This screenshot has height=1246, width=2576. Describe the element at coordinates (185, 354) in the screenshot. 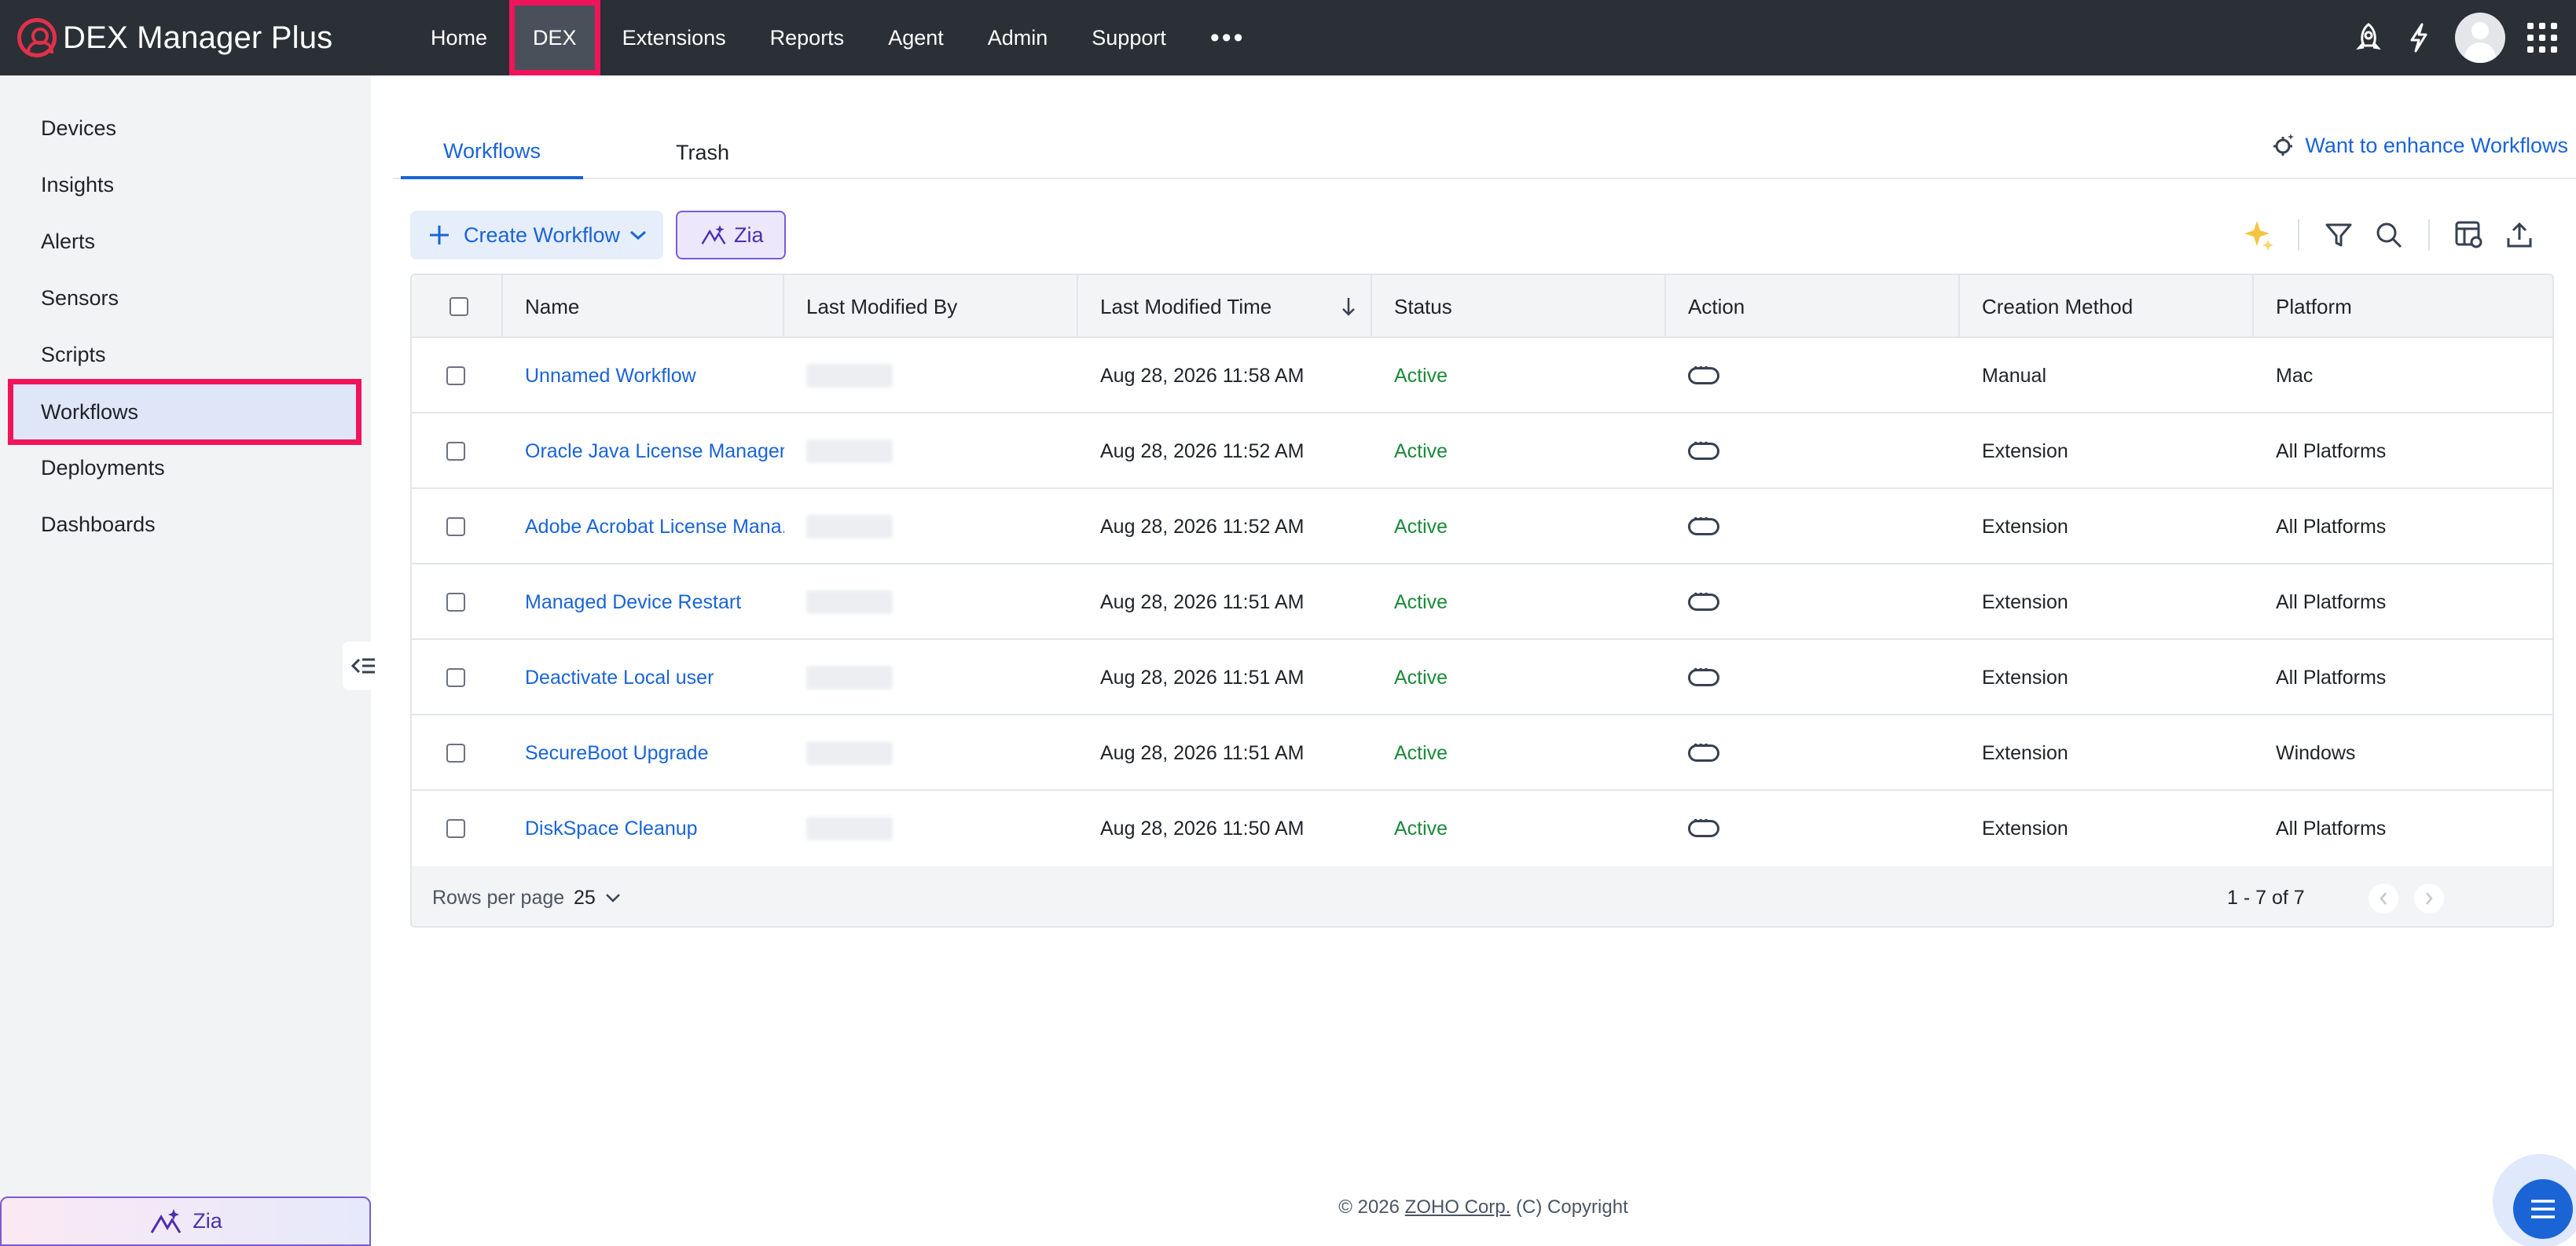

I see `sidebar-item-scripts: Scripts` at that location.